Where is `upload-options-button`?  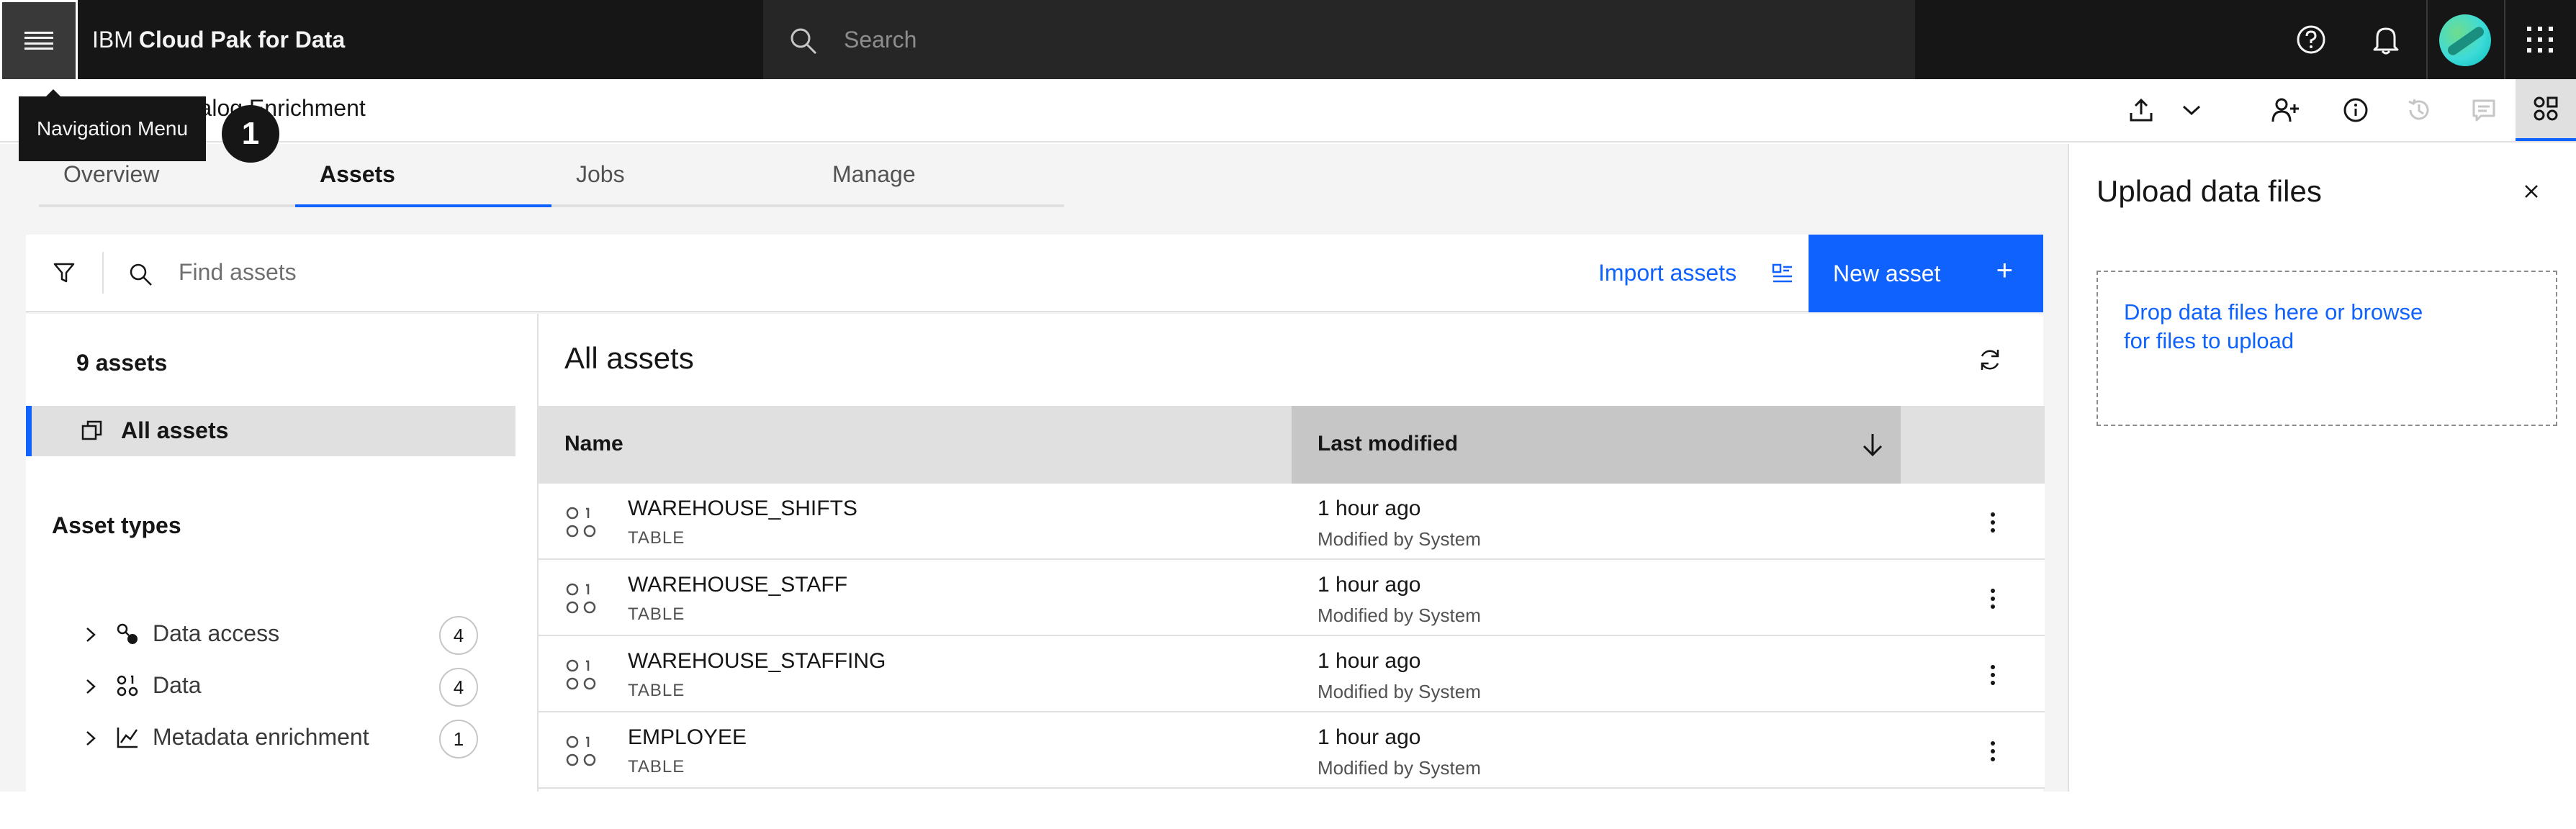 upload-options-button is located at coordinates (2191, 110).